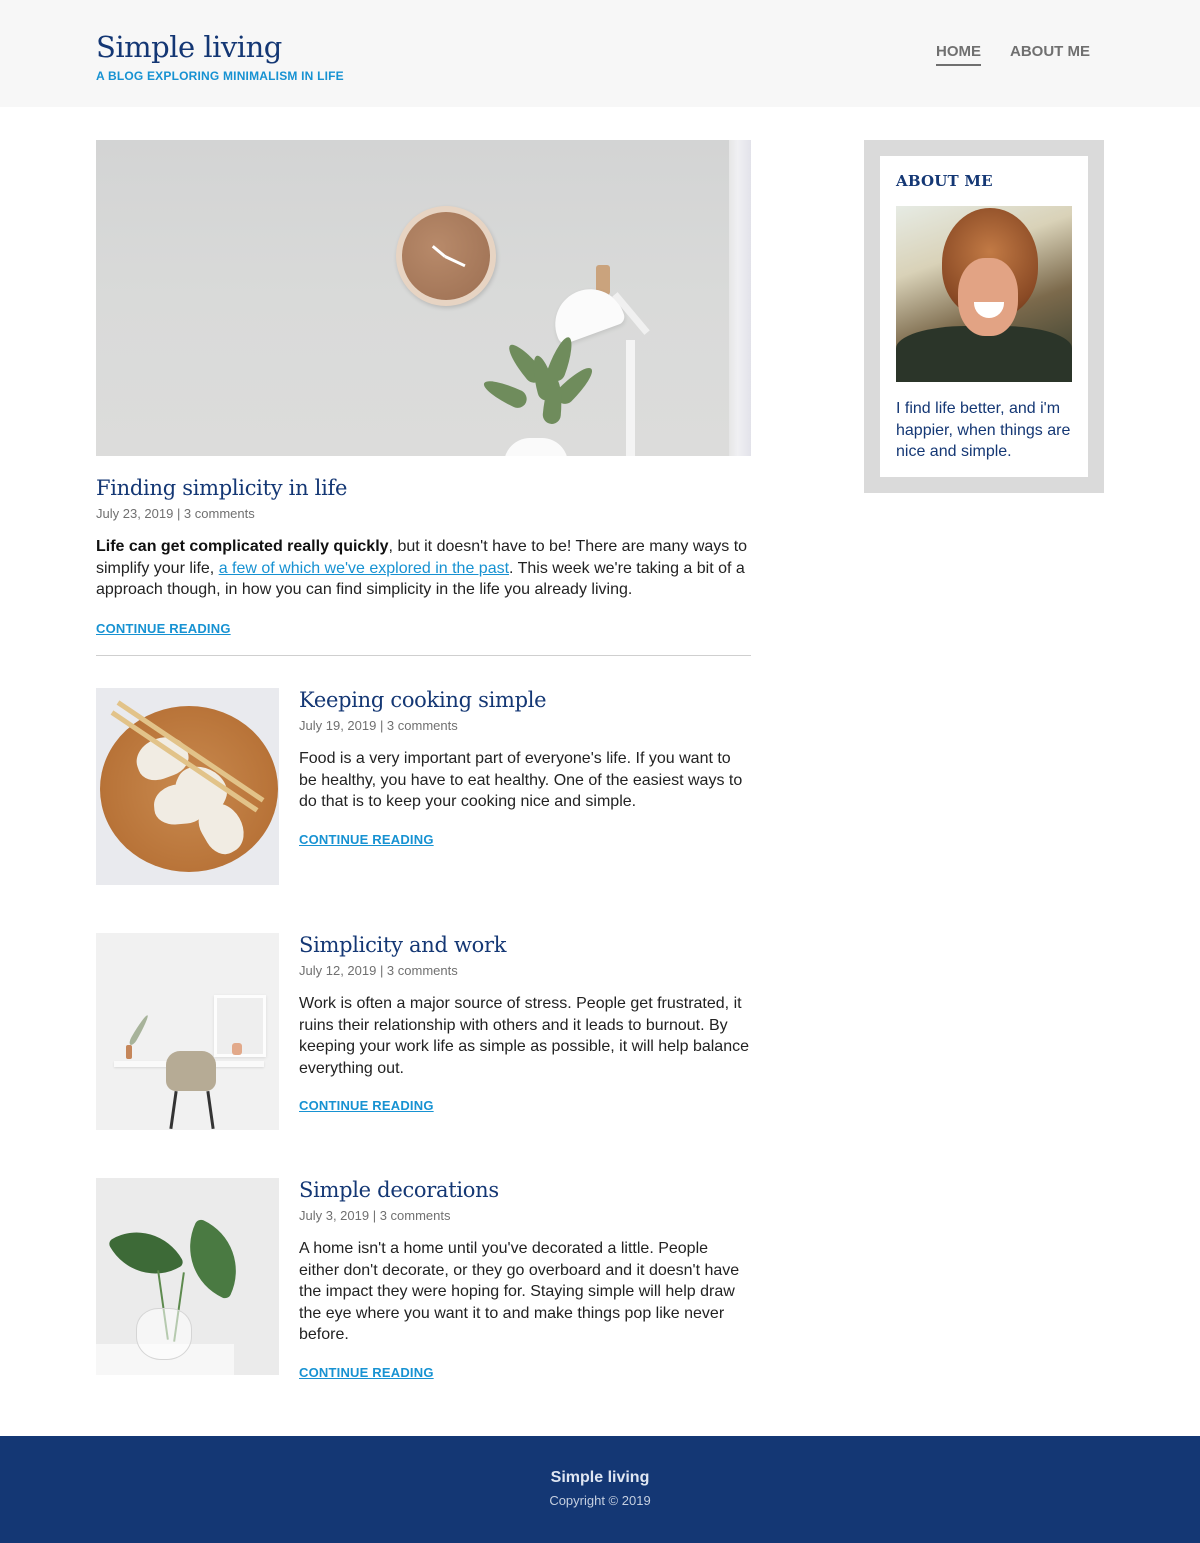 The image size is (1200, 1543). What do you see at coordinates (525, 945) in the screenshot?
I see `post-title: Simplicity and work` at bounding box center [525, 945].